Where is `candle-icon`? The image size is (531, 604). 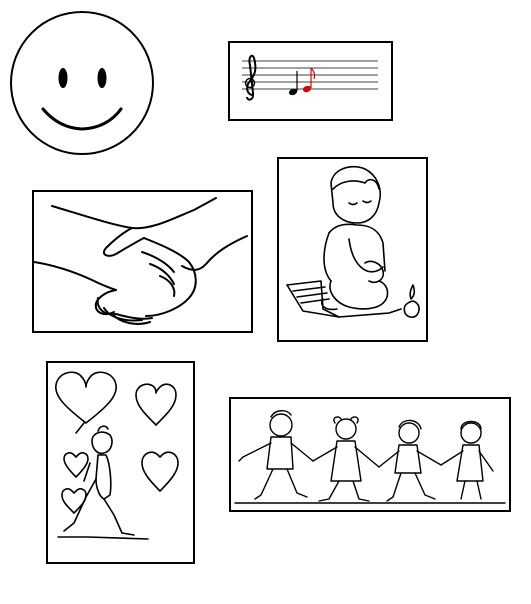
candle-icon is located at coordinates (411, 301).